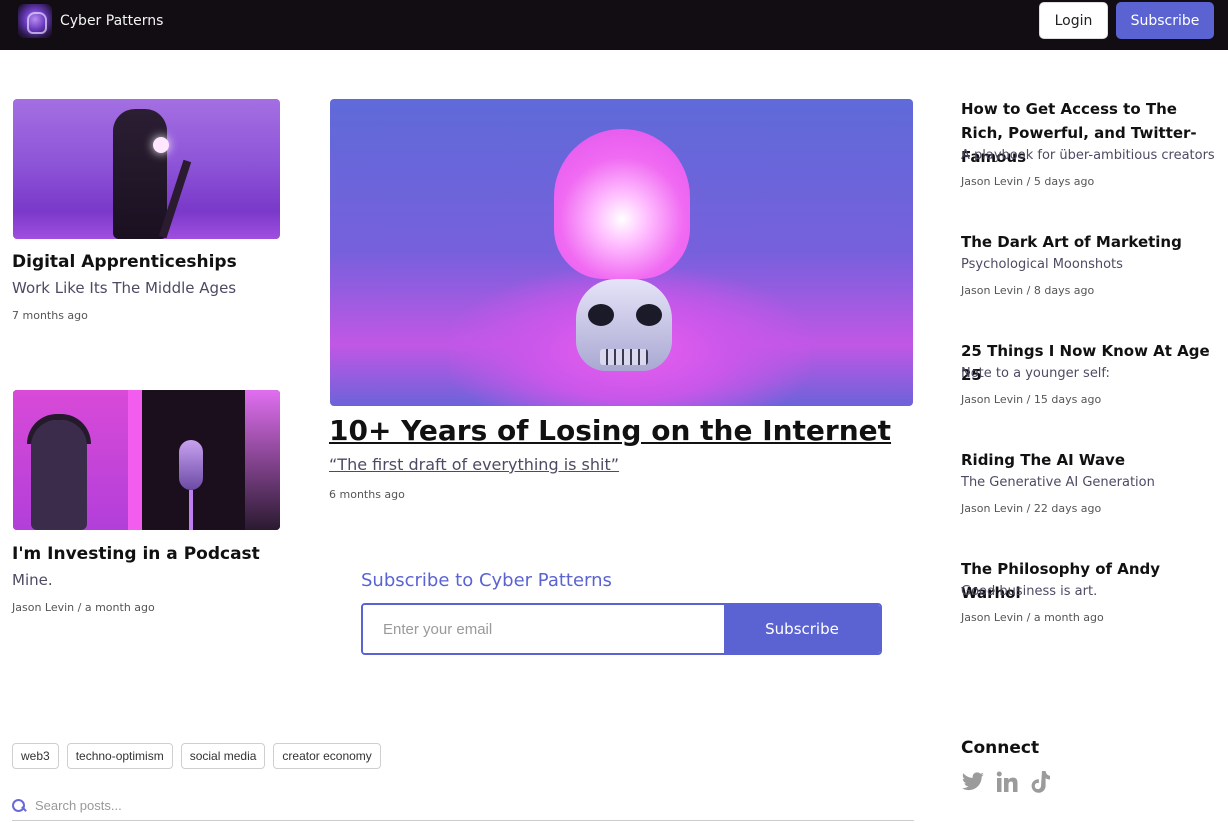  I want to click on tag-chip: techno-optimism, so click(119, 756).